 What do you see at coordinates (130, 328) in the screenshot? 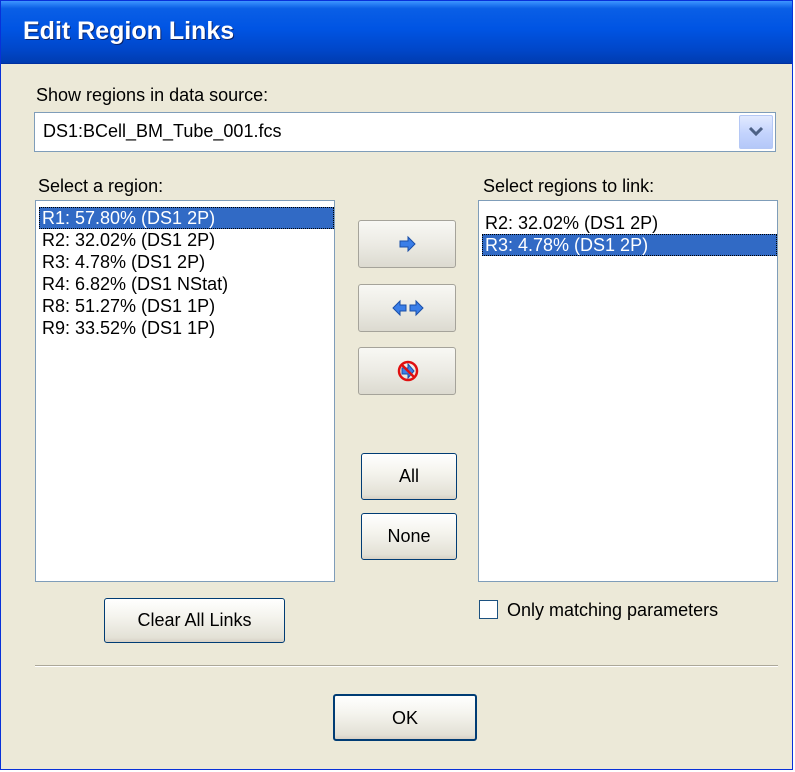
I see `list-item: R9: 33.52% (DS1 1P)` at bounding box center [130, 328].